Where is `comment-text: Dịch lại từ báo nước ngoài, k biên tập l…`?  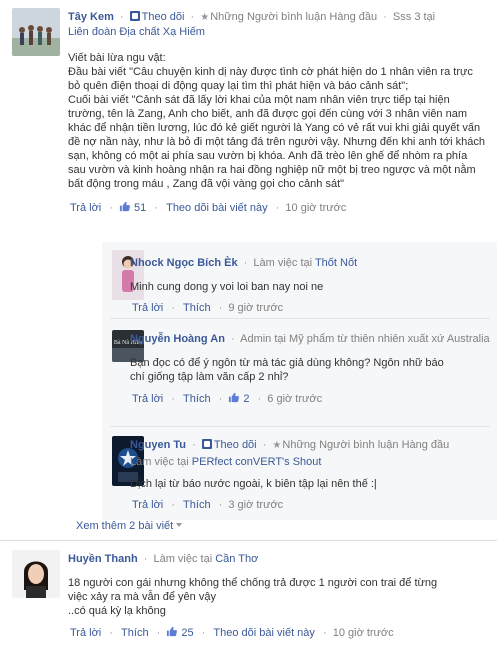
comment-text: Dịch lại từ báo nước ngoài, k biên tập l… is located at coordinates (253, 484).